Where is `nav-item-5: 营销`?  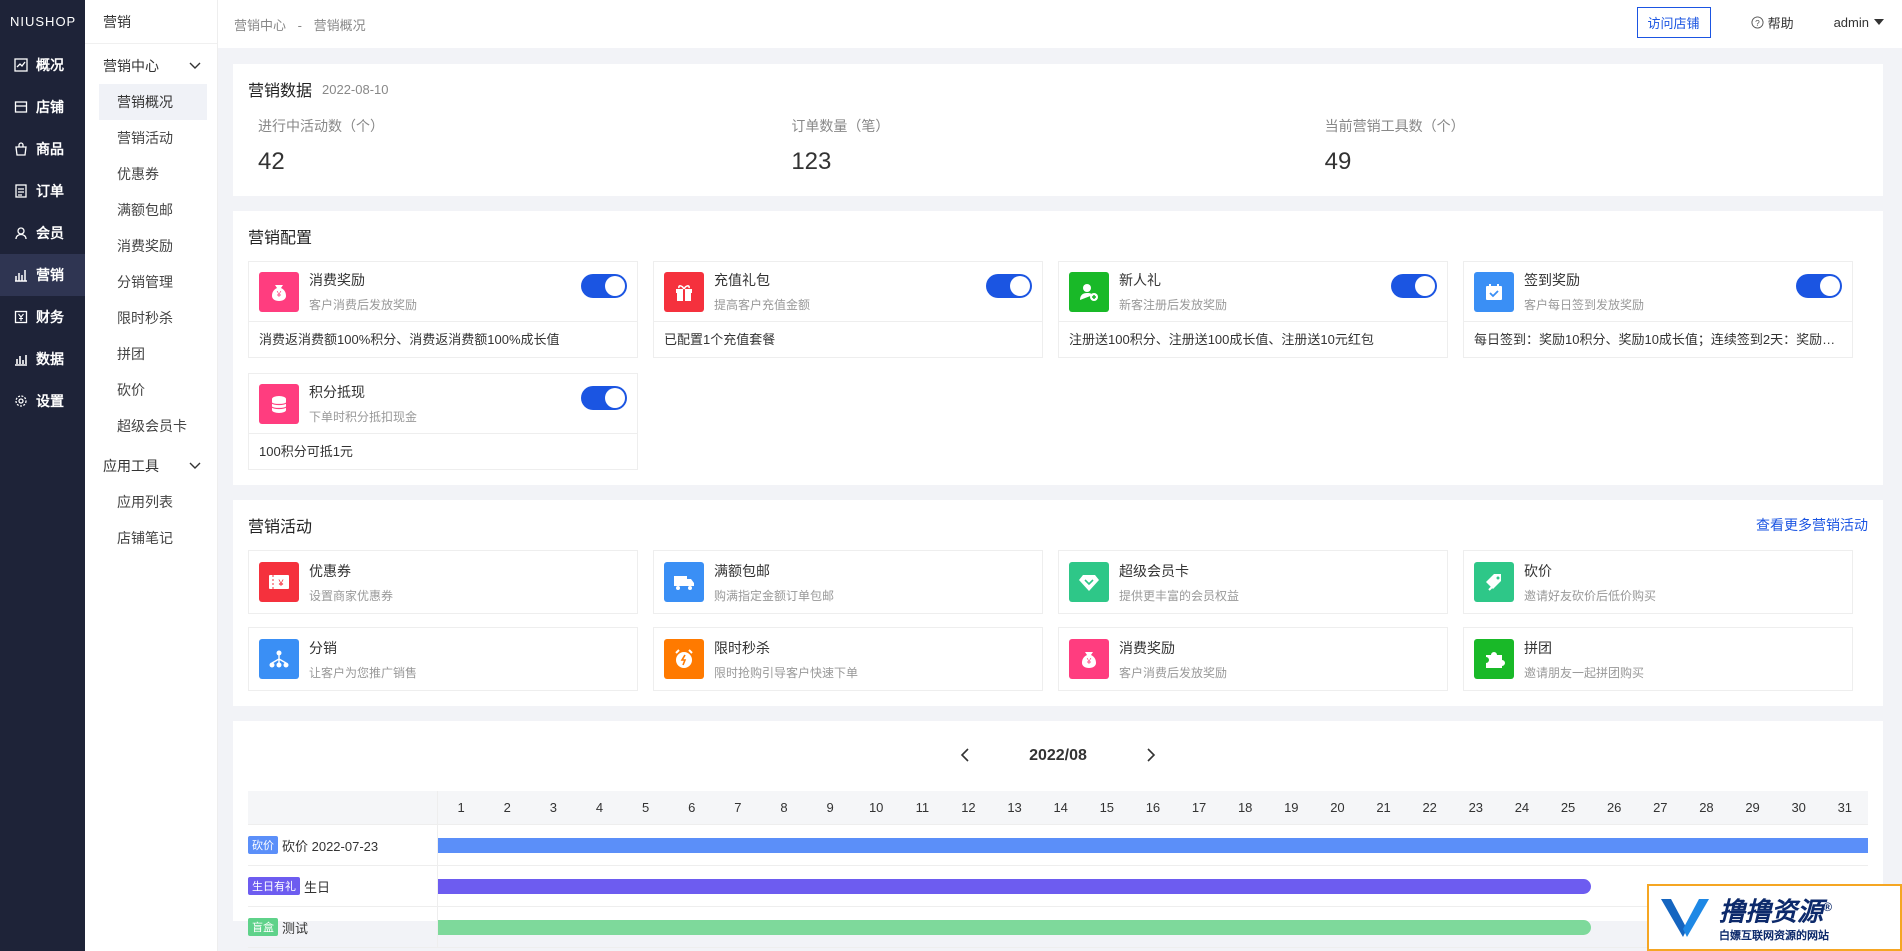
nav-item-5: 营销 is located at coordinates (42, 275).